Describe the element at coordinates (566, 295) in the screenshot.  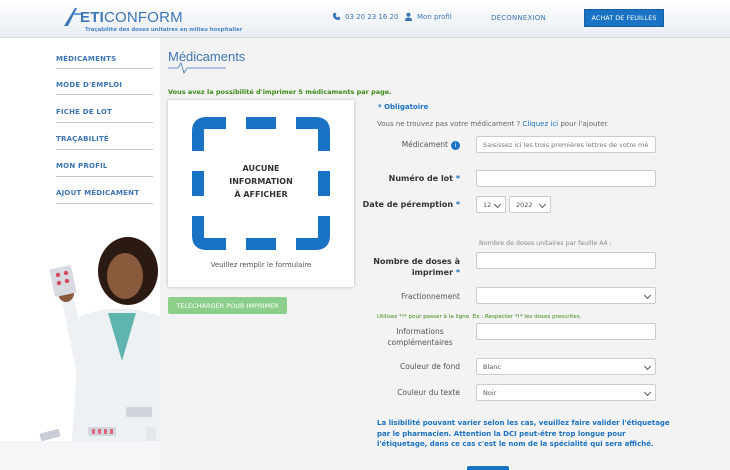
I see `fraction-select` at that location.